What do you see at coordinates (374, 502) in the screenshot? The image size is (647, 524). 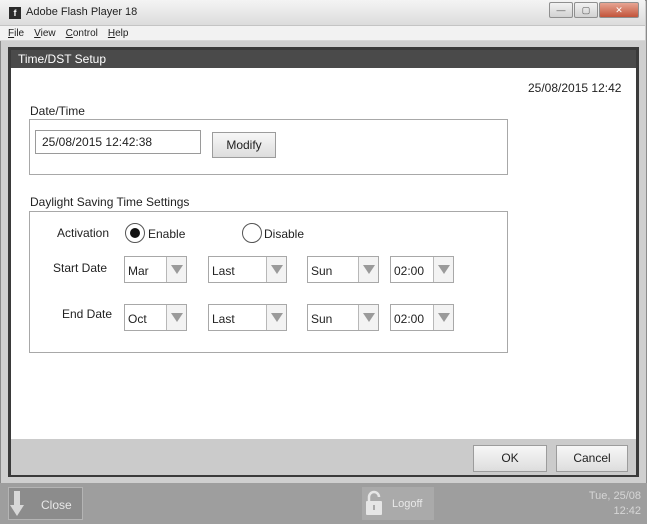 I see `padlock-icon` at bounding box center [374, 502].